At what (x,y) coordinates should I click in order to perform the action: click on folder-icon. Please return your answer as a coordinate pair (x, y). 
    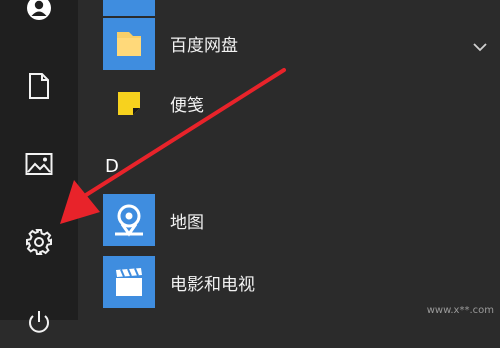
    Looking at the image, I should click on (129, 46).